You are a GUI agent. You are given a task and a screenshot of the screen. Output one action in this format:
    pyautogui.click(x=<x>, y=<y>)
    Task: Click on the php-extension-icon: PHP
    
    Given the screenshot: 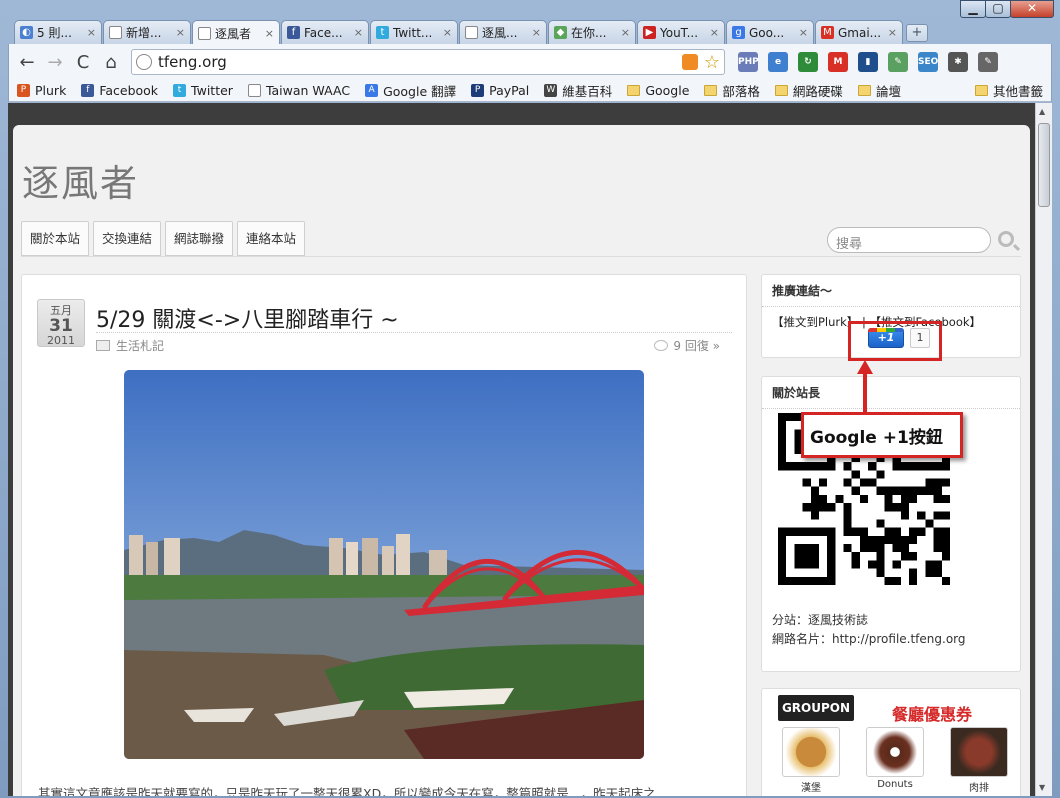 What is the action you would take?
    pyautogui.click(x=748, y=62)
    